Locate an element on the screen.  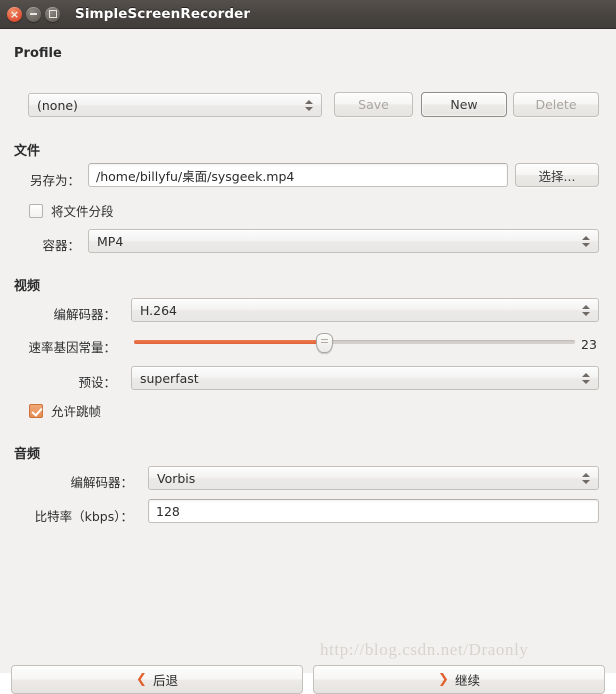
preset-select-value: superfast is located at coordinates (169, 378).